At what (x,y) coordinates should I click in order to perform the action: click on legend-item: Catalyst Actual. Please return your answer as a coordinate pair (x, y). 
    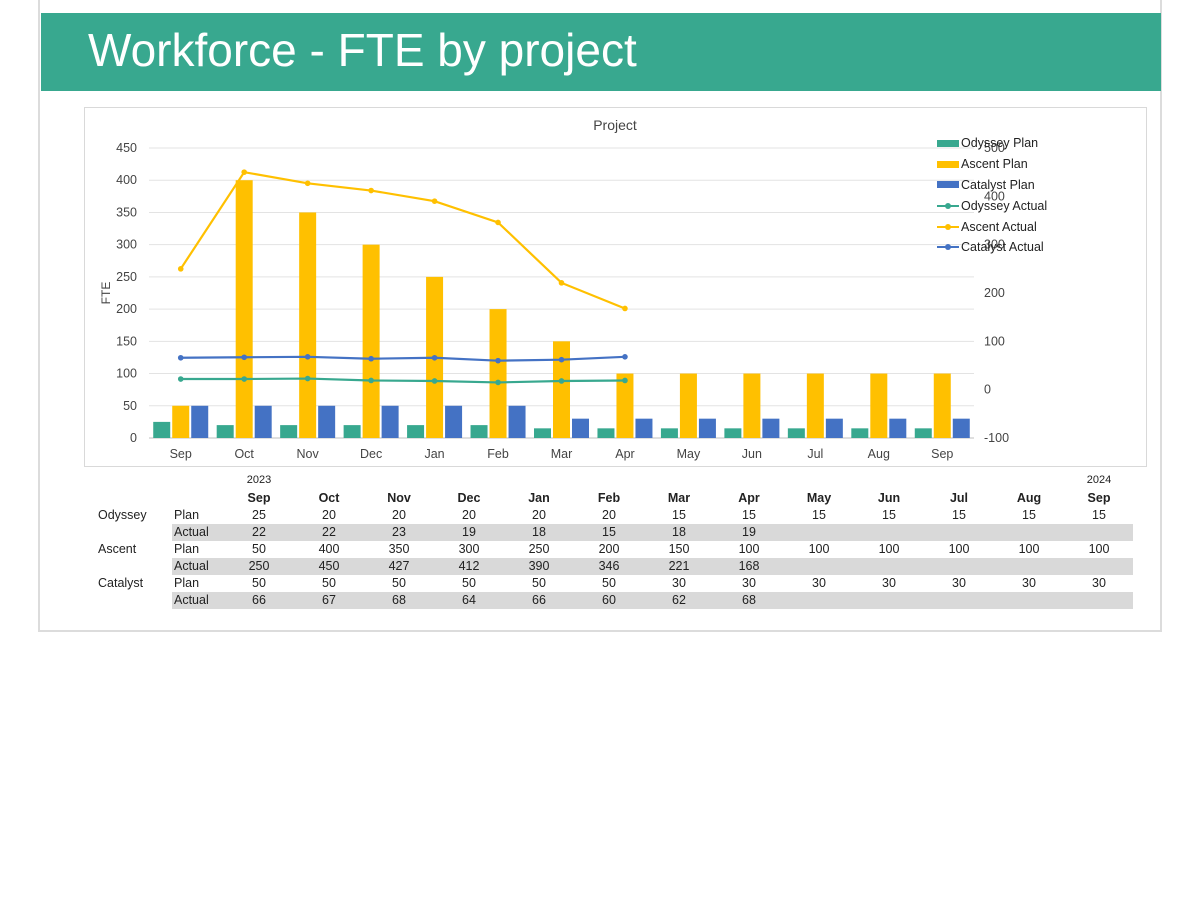
    Looking at the image, I should click on (992, 247).